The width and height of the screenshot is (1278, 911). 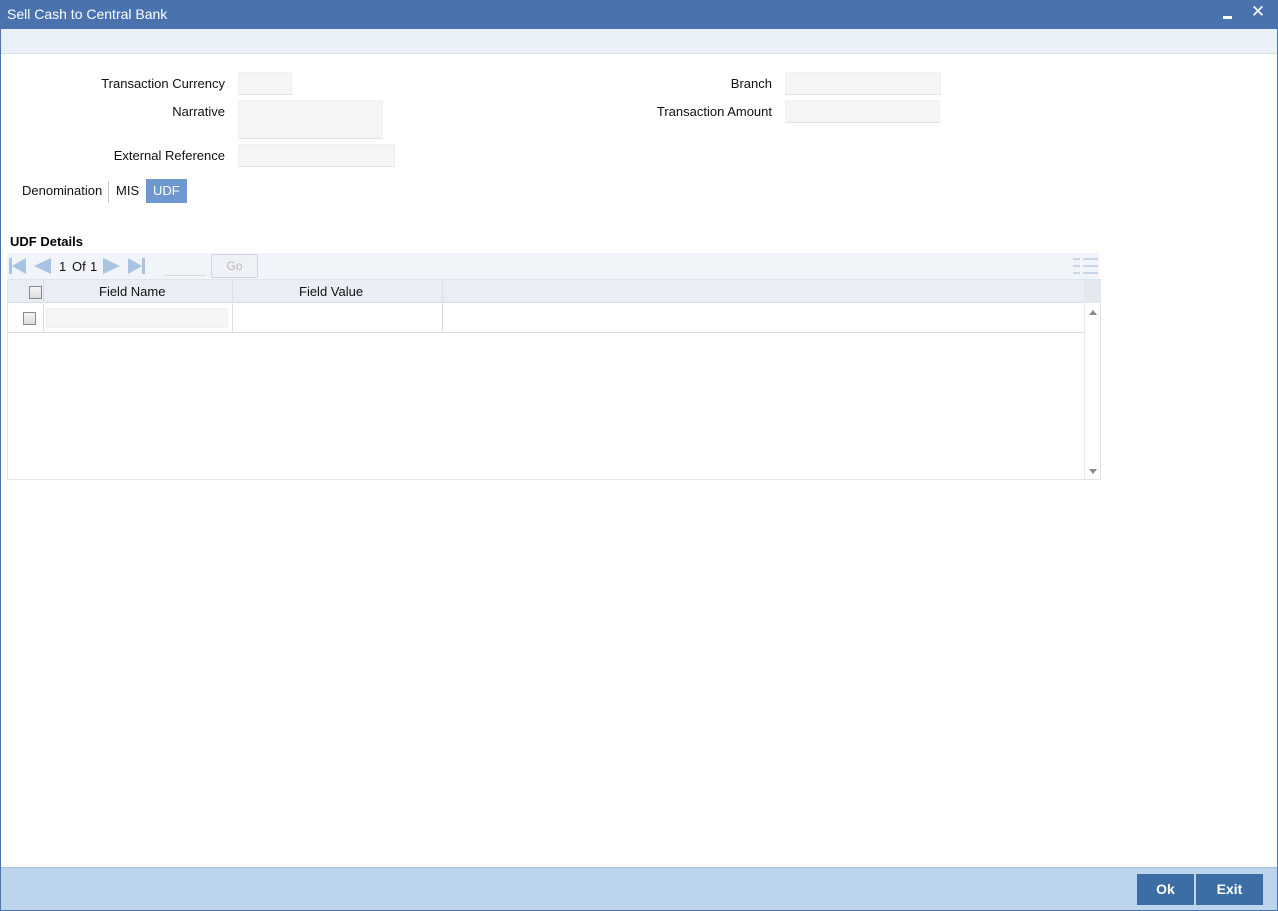 I want to click on go-button: Go, so click(x=234, y=266).